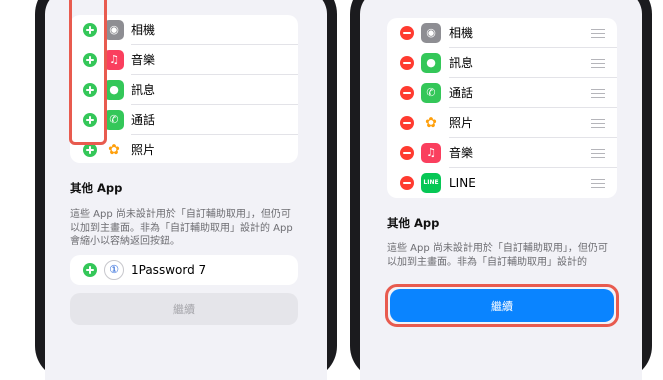  I want to click on list-item: ♫ 音樂, so click(502, 153).